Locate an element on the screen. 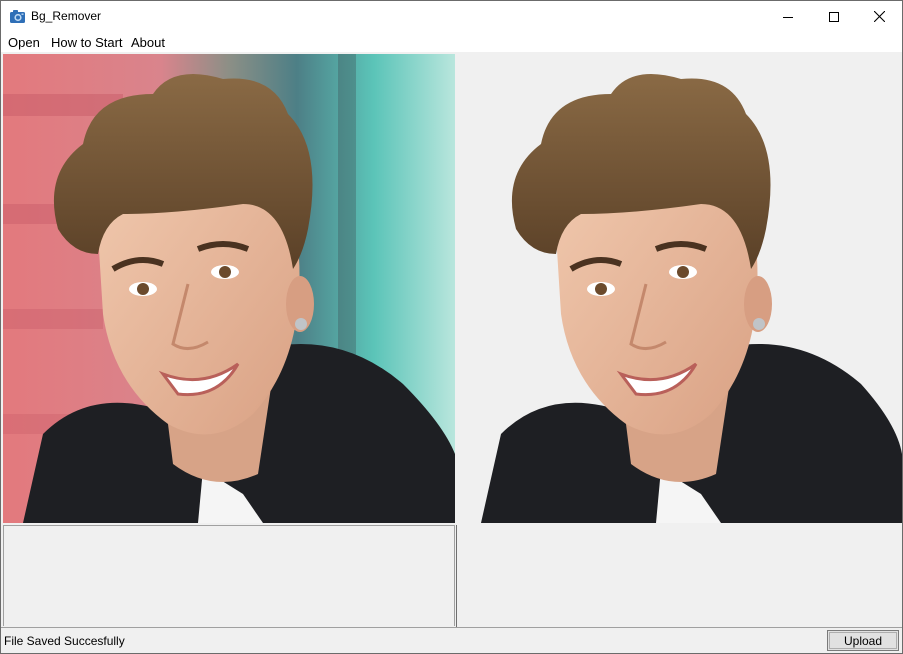 The width and height of the screenshot is (903, 654). minimize-icon is located at coordinates (788, 17).